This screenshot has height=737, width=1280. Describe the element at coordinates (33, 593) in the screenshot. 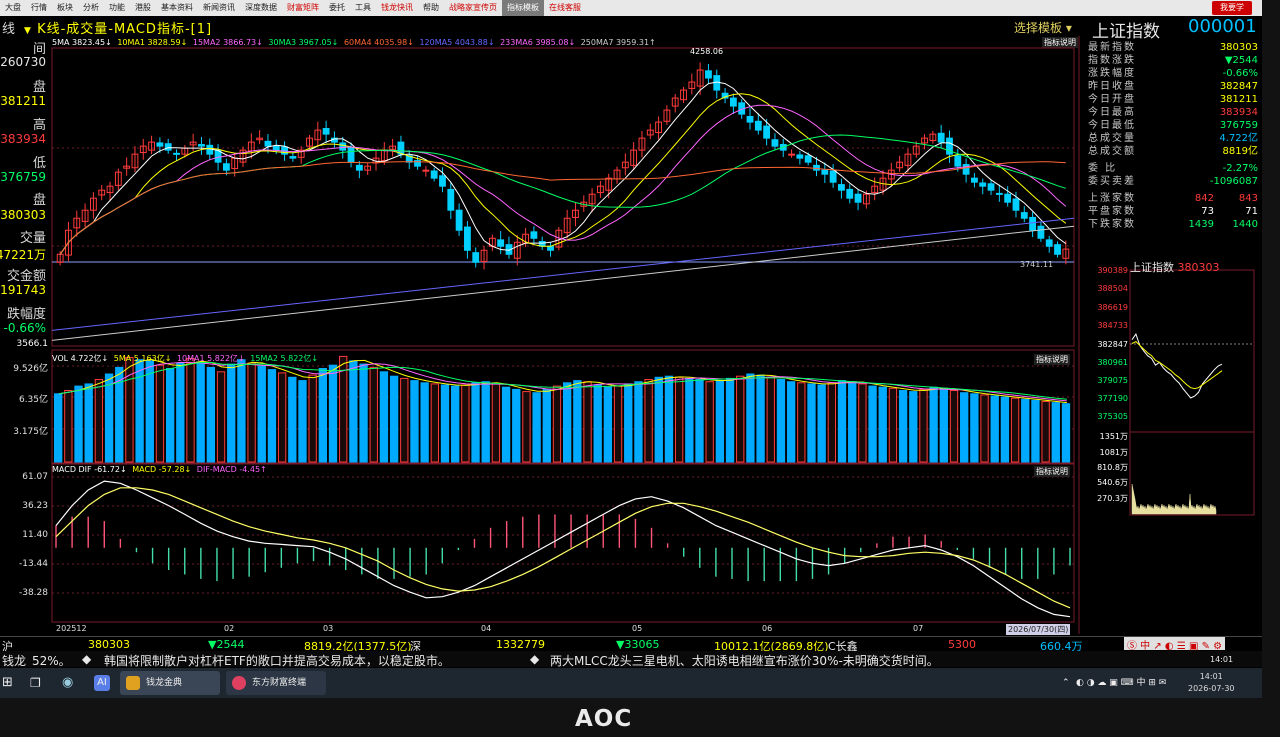

I see `macd-tick-label: -38.28` at that location.